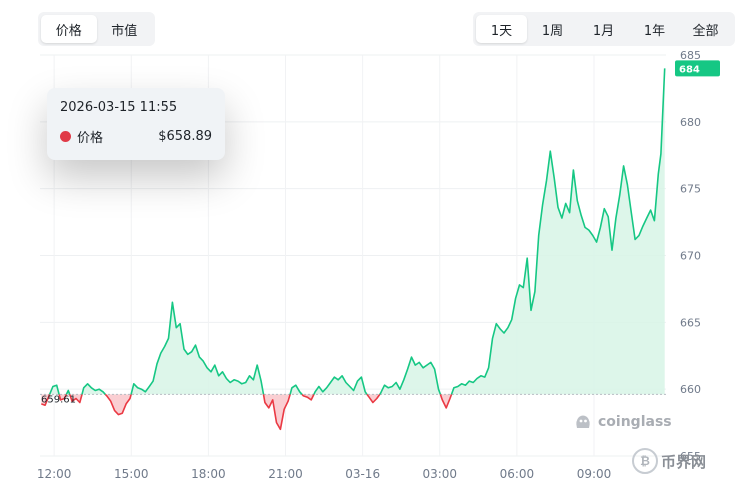 The width and height of the screenshot is (740, 489). Describe the element at coordinates (645, 461) in the screenshot. I see `coin-logo-icon: ₿` at that location.